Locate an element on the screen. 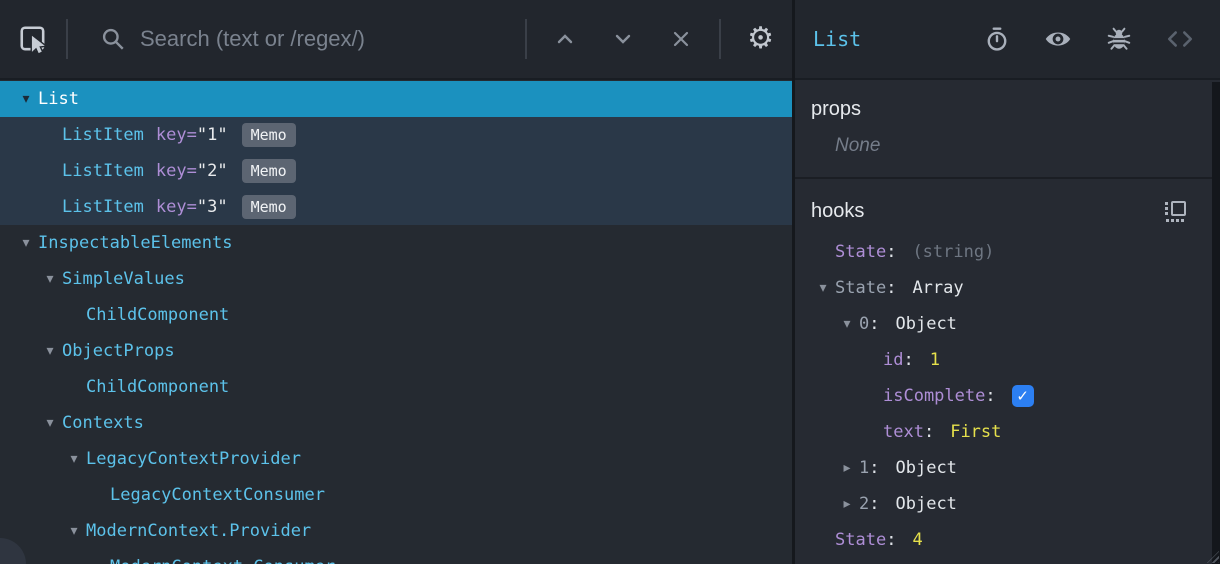 This screenshot has height=564, width=1220. hook-row: Callback:ƒ () {} is located at coordinates (1007, 561).